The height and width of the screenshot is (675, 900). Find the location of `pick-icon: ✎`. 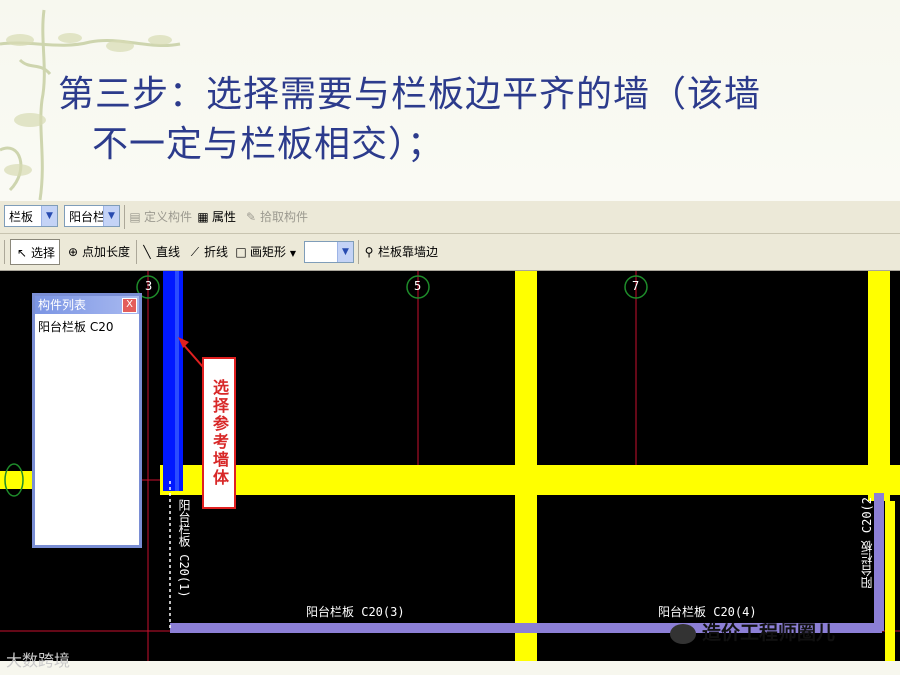

pick-icon: ✎ is located at coordinates (251, 217).